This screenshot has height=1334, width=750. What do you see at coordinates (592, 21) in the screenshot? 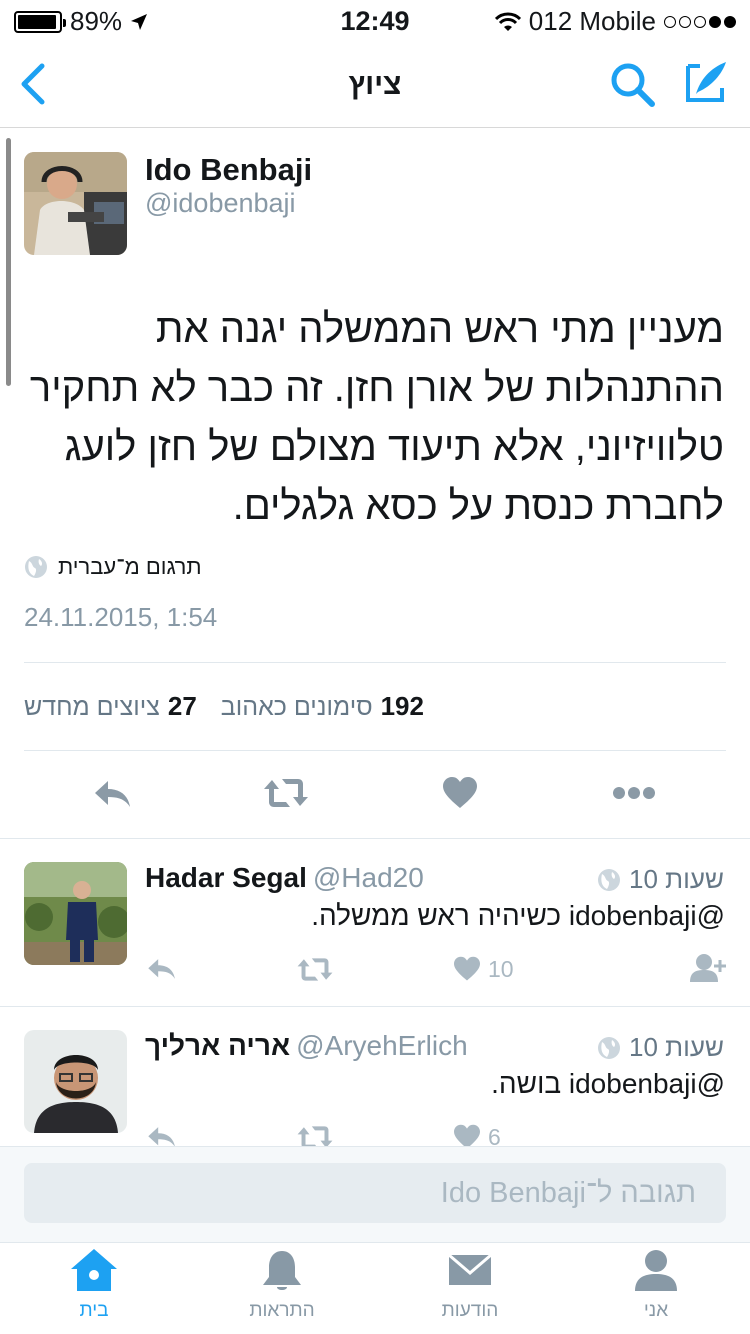
I see `carrier-name: 012 Mobile` at bounding box center [592, 21].